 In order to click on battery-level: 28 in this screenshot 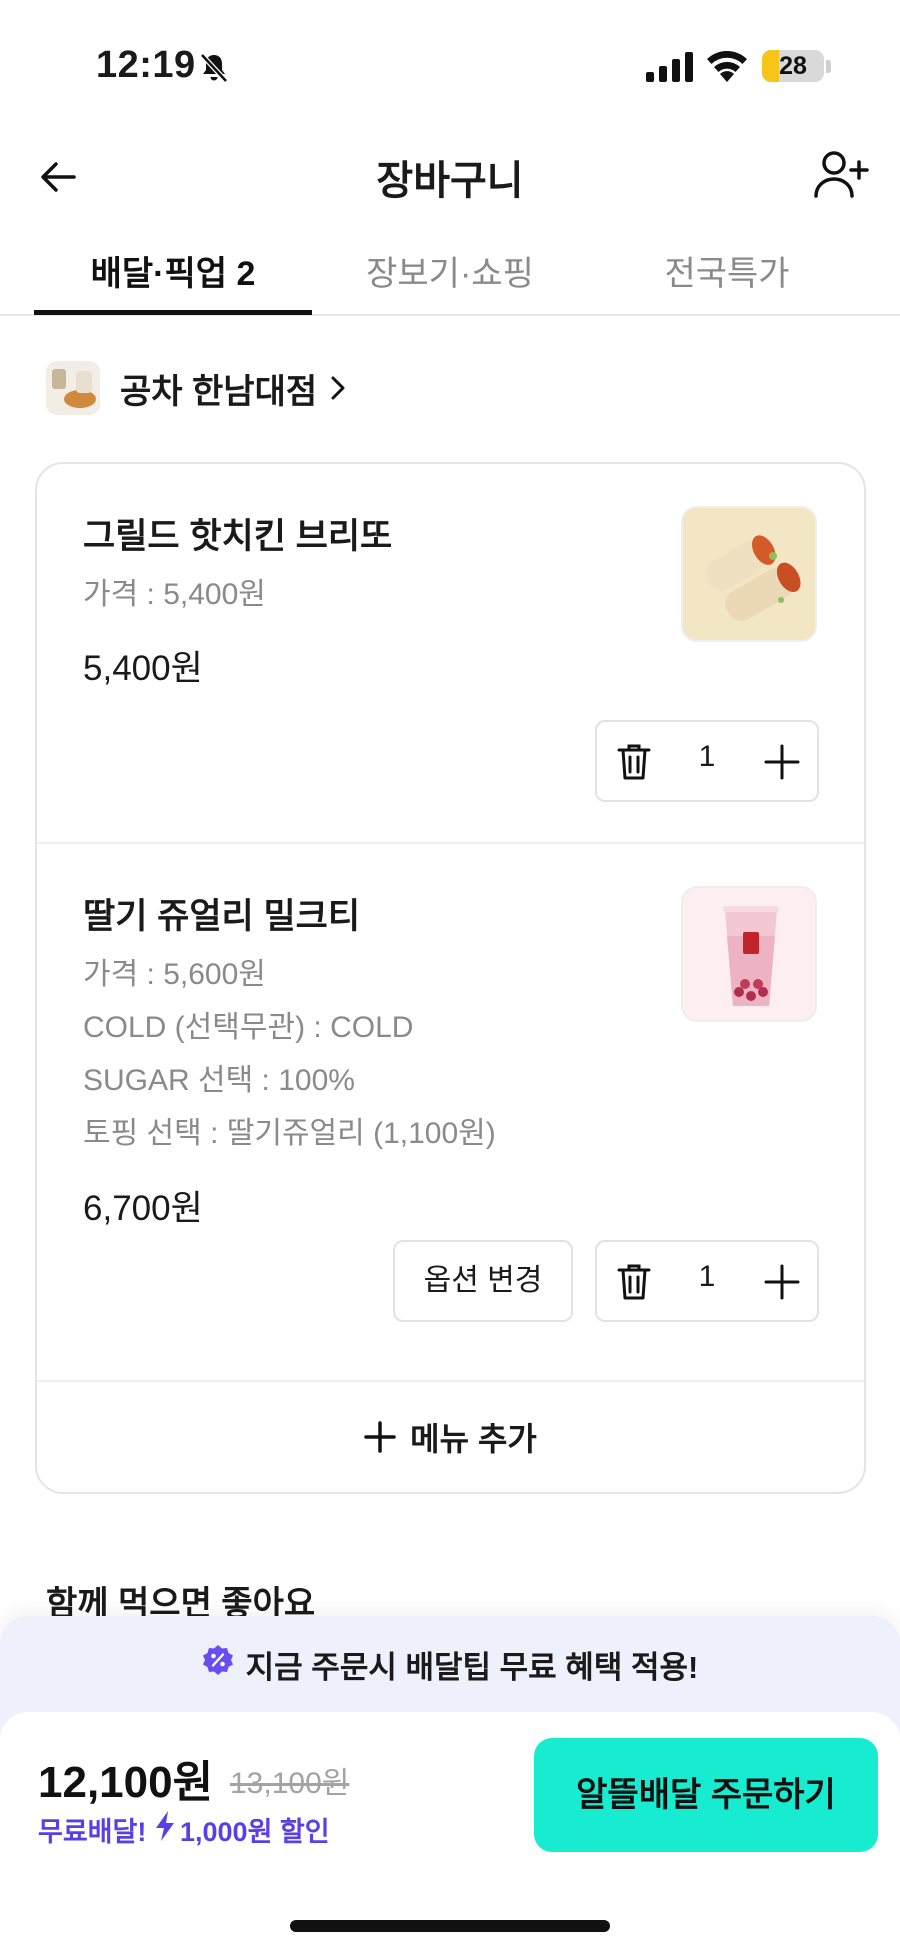, I will do `click(793, 66)`.